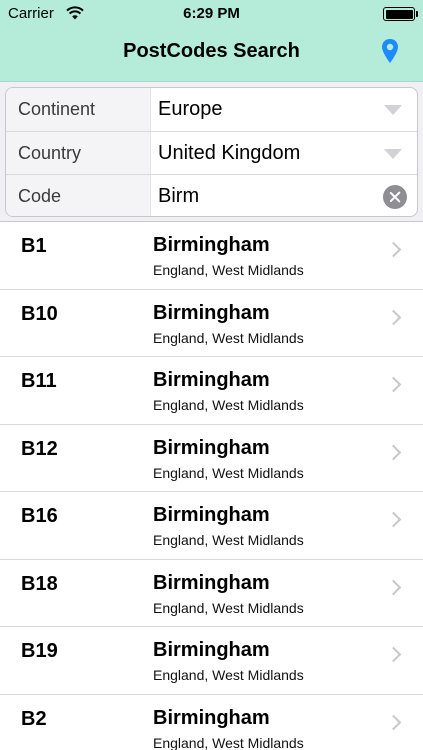 This screenshot has height=750, width=423. I want to click on country-row: Country United Kingdom, so click(211, 152).